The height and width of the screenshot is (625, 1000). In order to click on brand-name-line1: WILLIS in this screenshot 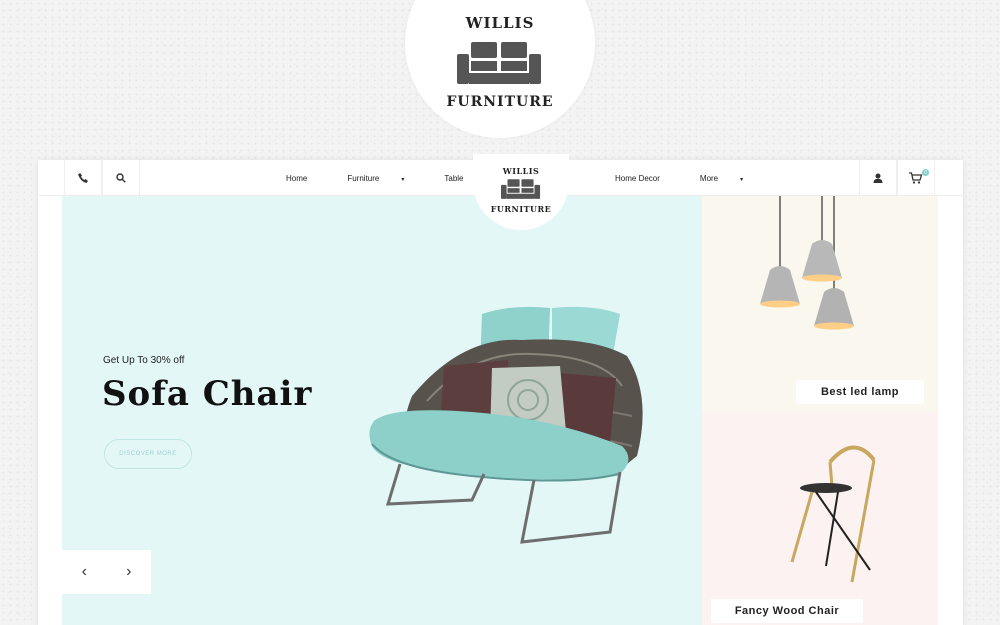, I will do `click(500, 23)`.